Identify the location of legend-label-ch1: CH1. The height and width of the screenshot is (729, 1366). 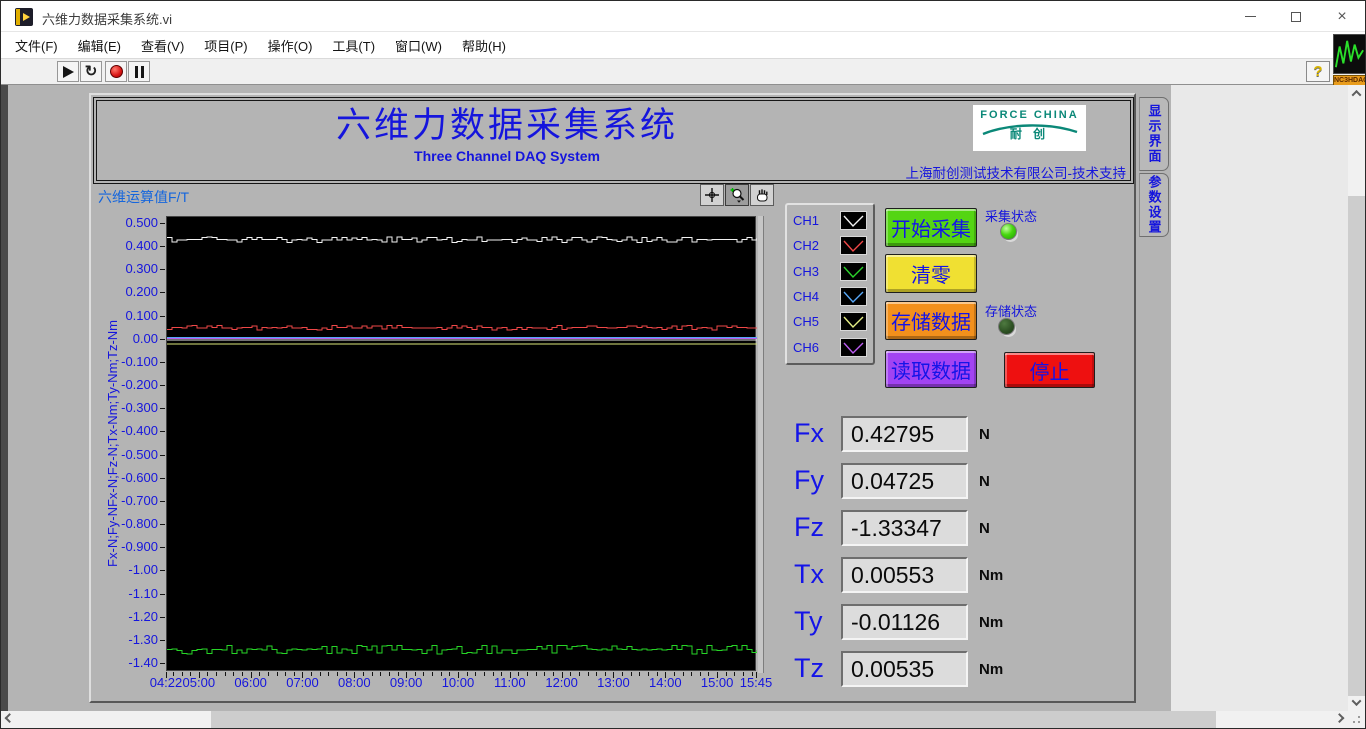
(806, 221).